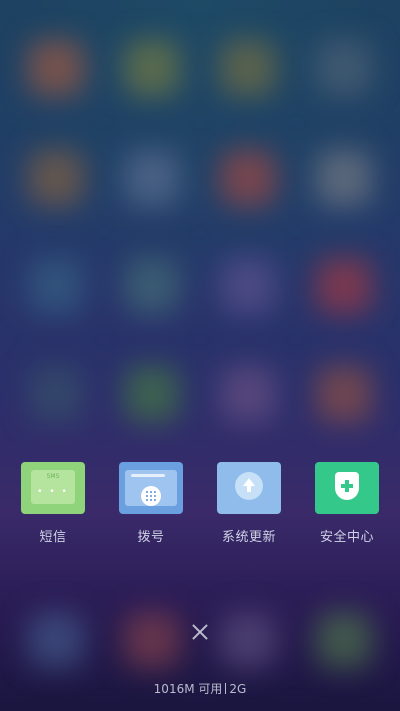 This screenshot has height=711, width=400. Describe the element at coordinates (200, 507) in the screenshot. I see `recent-apps-row: SMS • • • 短信 拨号 系统更新 安全中心` at that location.